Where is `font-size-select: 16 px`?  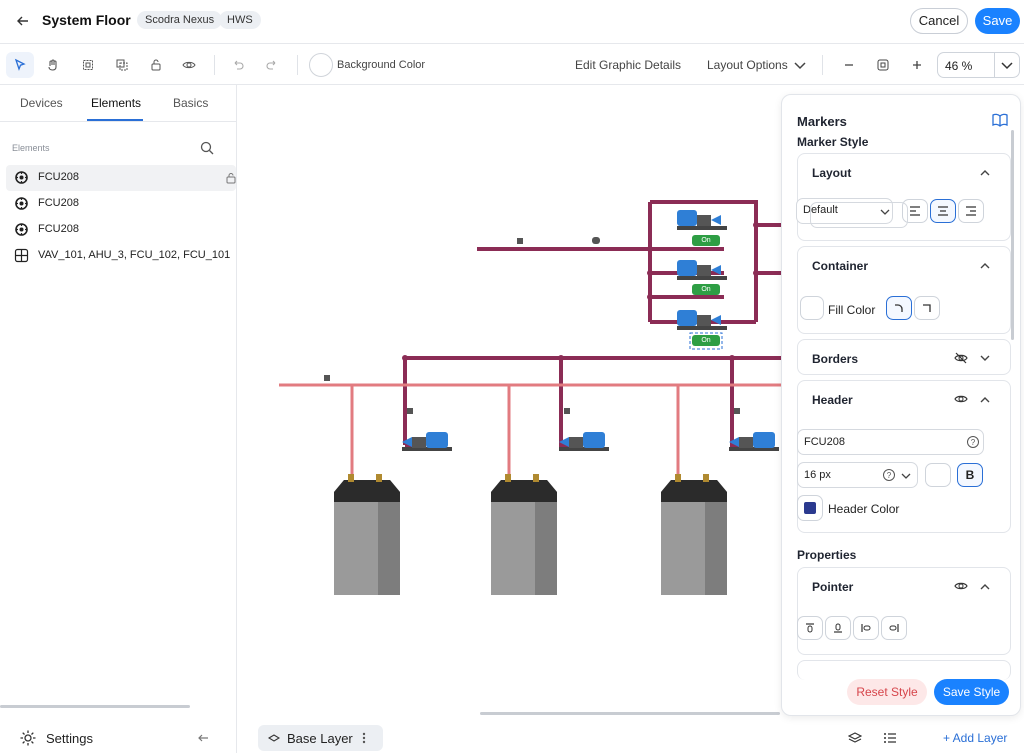
font-size-select: 16 px is located at coordinates (857, 475).